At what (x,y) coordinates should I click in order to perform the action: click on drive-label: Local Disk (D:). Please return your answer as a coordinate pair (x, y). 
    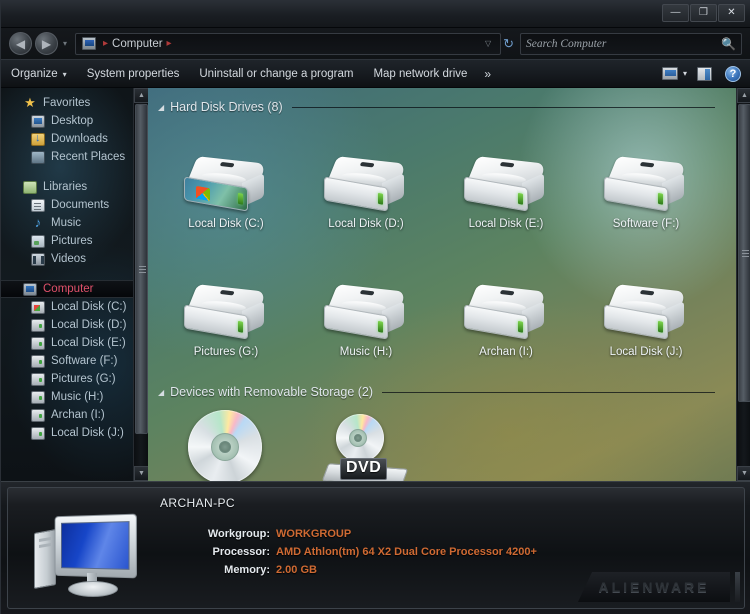
    Looking at the image, I should click on (366, 224).